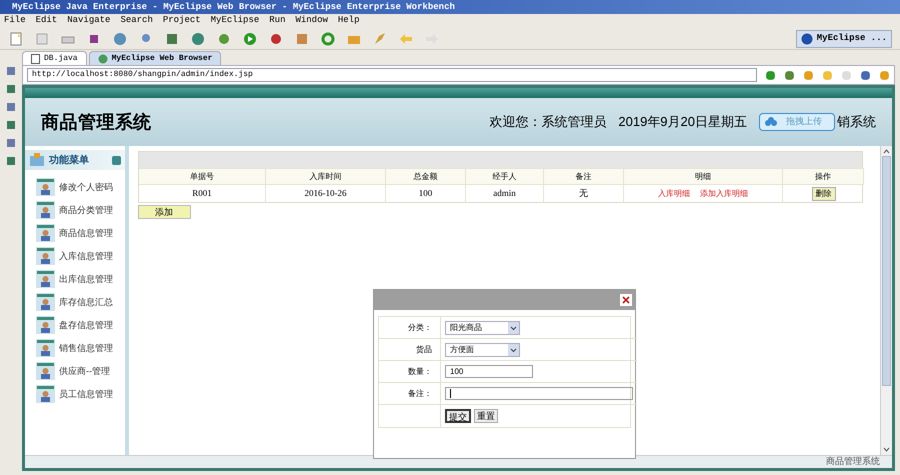 Image resolution: width=900 pixels, height=475 pixels. Describe the element at coordinates (489, 371) in the screenshot. I see `input-field: 100` at that location.